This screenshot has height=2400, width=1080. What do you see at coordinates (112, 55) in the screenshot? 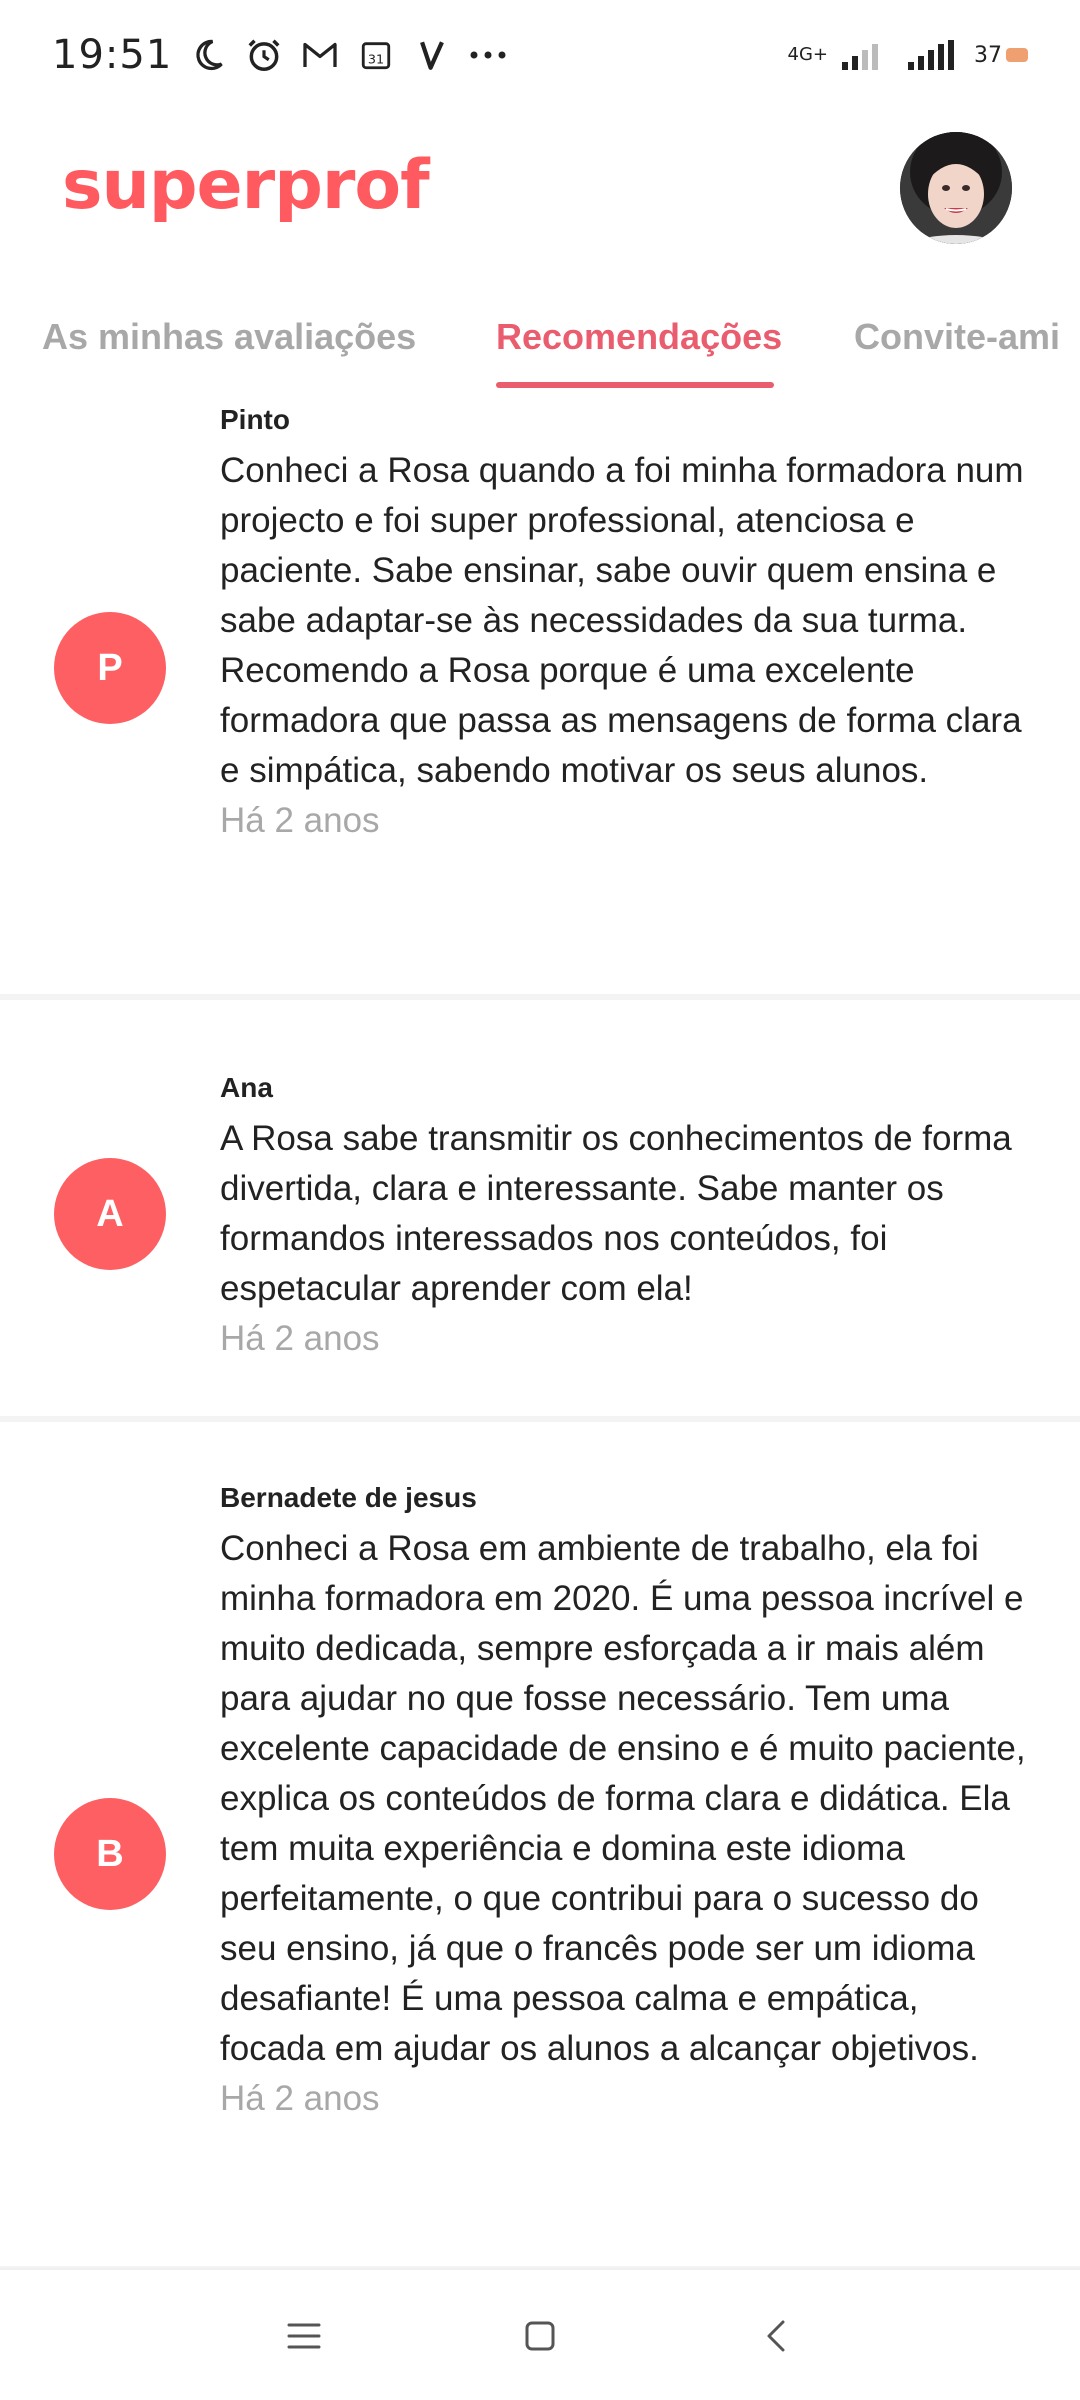
I see `status-time: 19:51` at bounding box center [112, 55].